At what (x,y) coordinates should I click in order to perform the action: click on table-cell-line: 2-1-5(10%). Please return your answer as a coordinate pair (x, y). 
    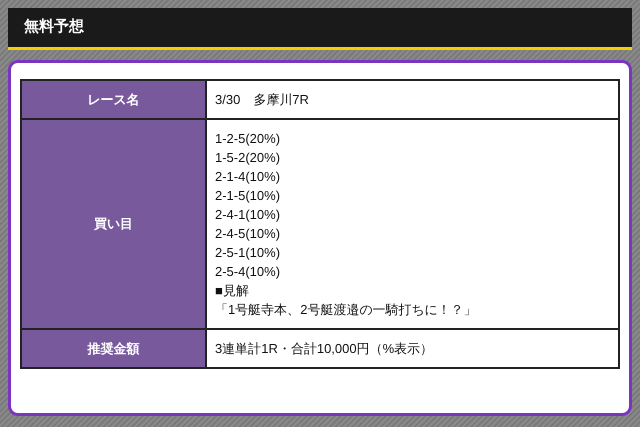
    Looking at the image, I should click on (248, 196).